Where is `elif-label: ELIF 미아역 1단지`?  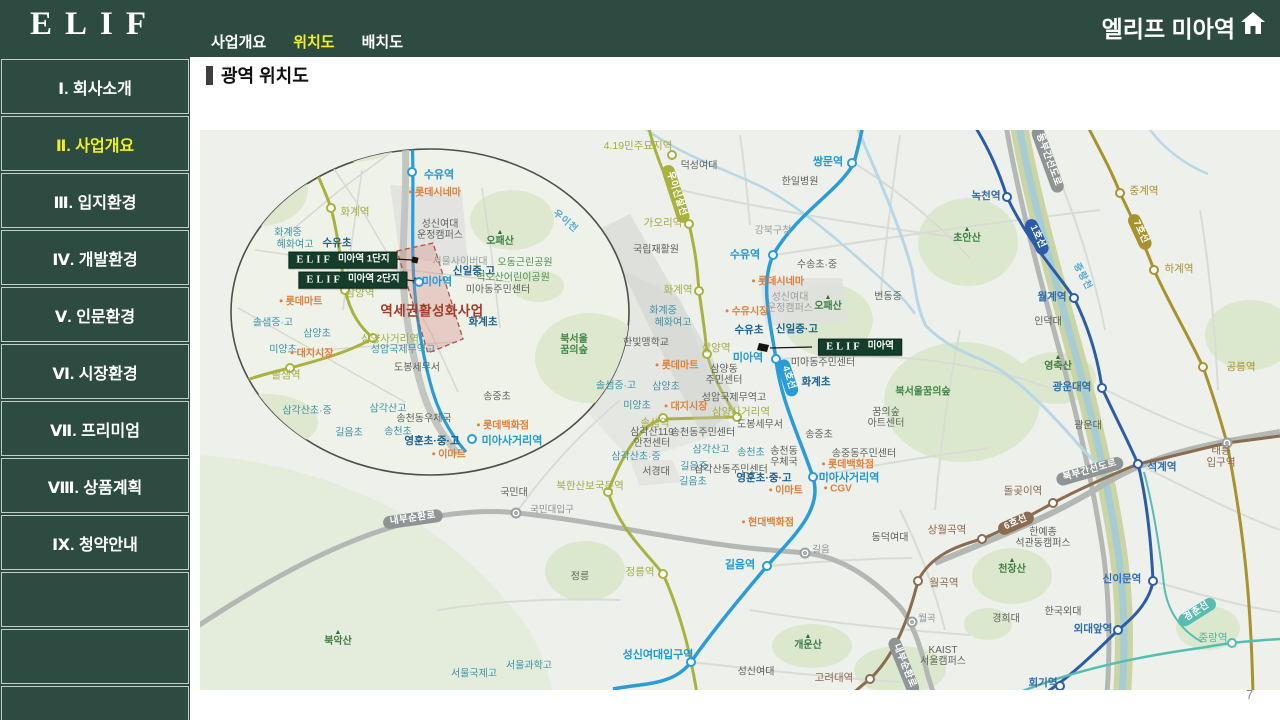 elif-label: ELIF 미아역 1단지 is located at coordinates (343, 260).